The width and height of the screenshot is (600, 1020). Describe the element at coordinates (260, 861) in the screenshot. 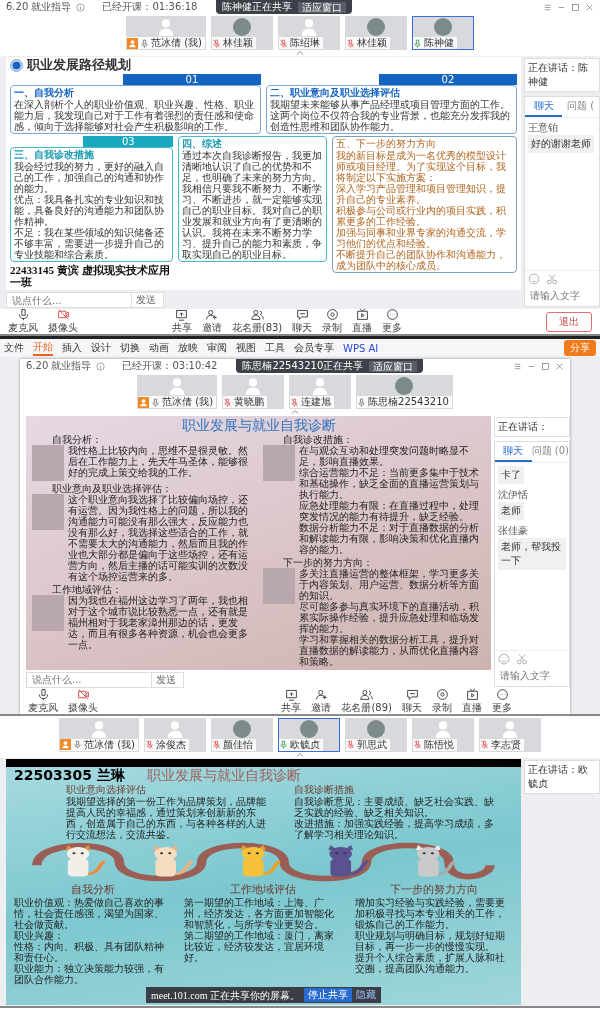

I see `cat-drawing` at that location.